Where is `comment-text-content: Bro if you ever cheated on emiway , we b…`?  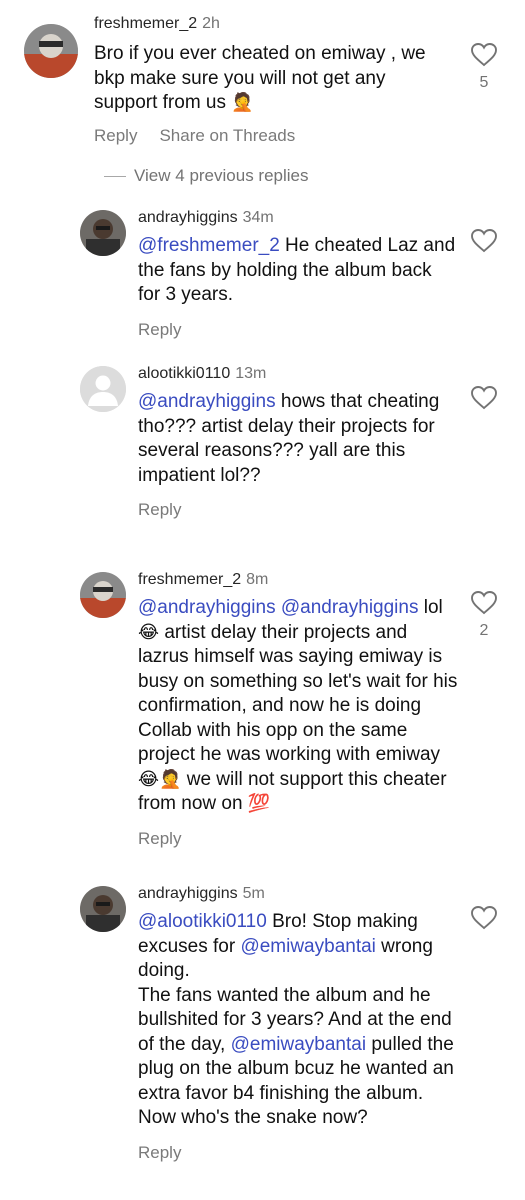 comment-text-content: Bro if you ever cheated on emiway , we b… is located at coordinates (260, 78).